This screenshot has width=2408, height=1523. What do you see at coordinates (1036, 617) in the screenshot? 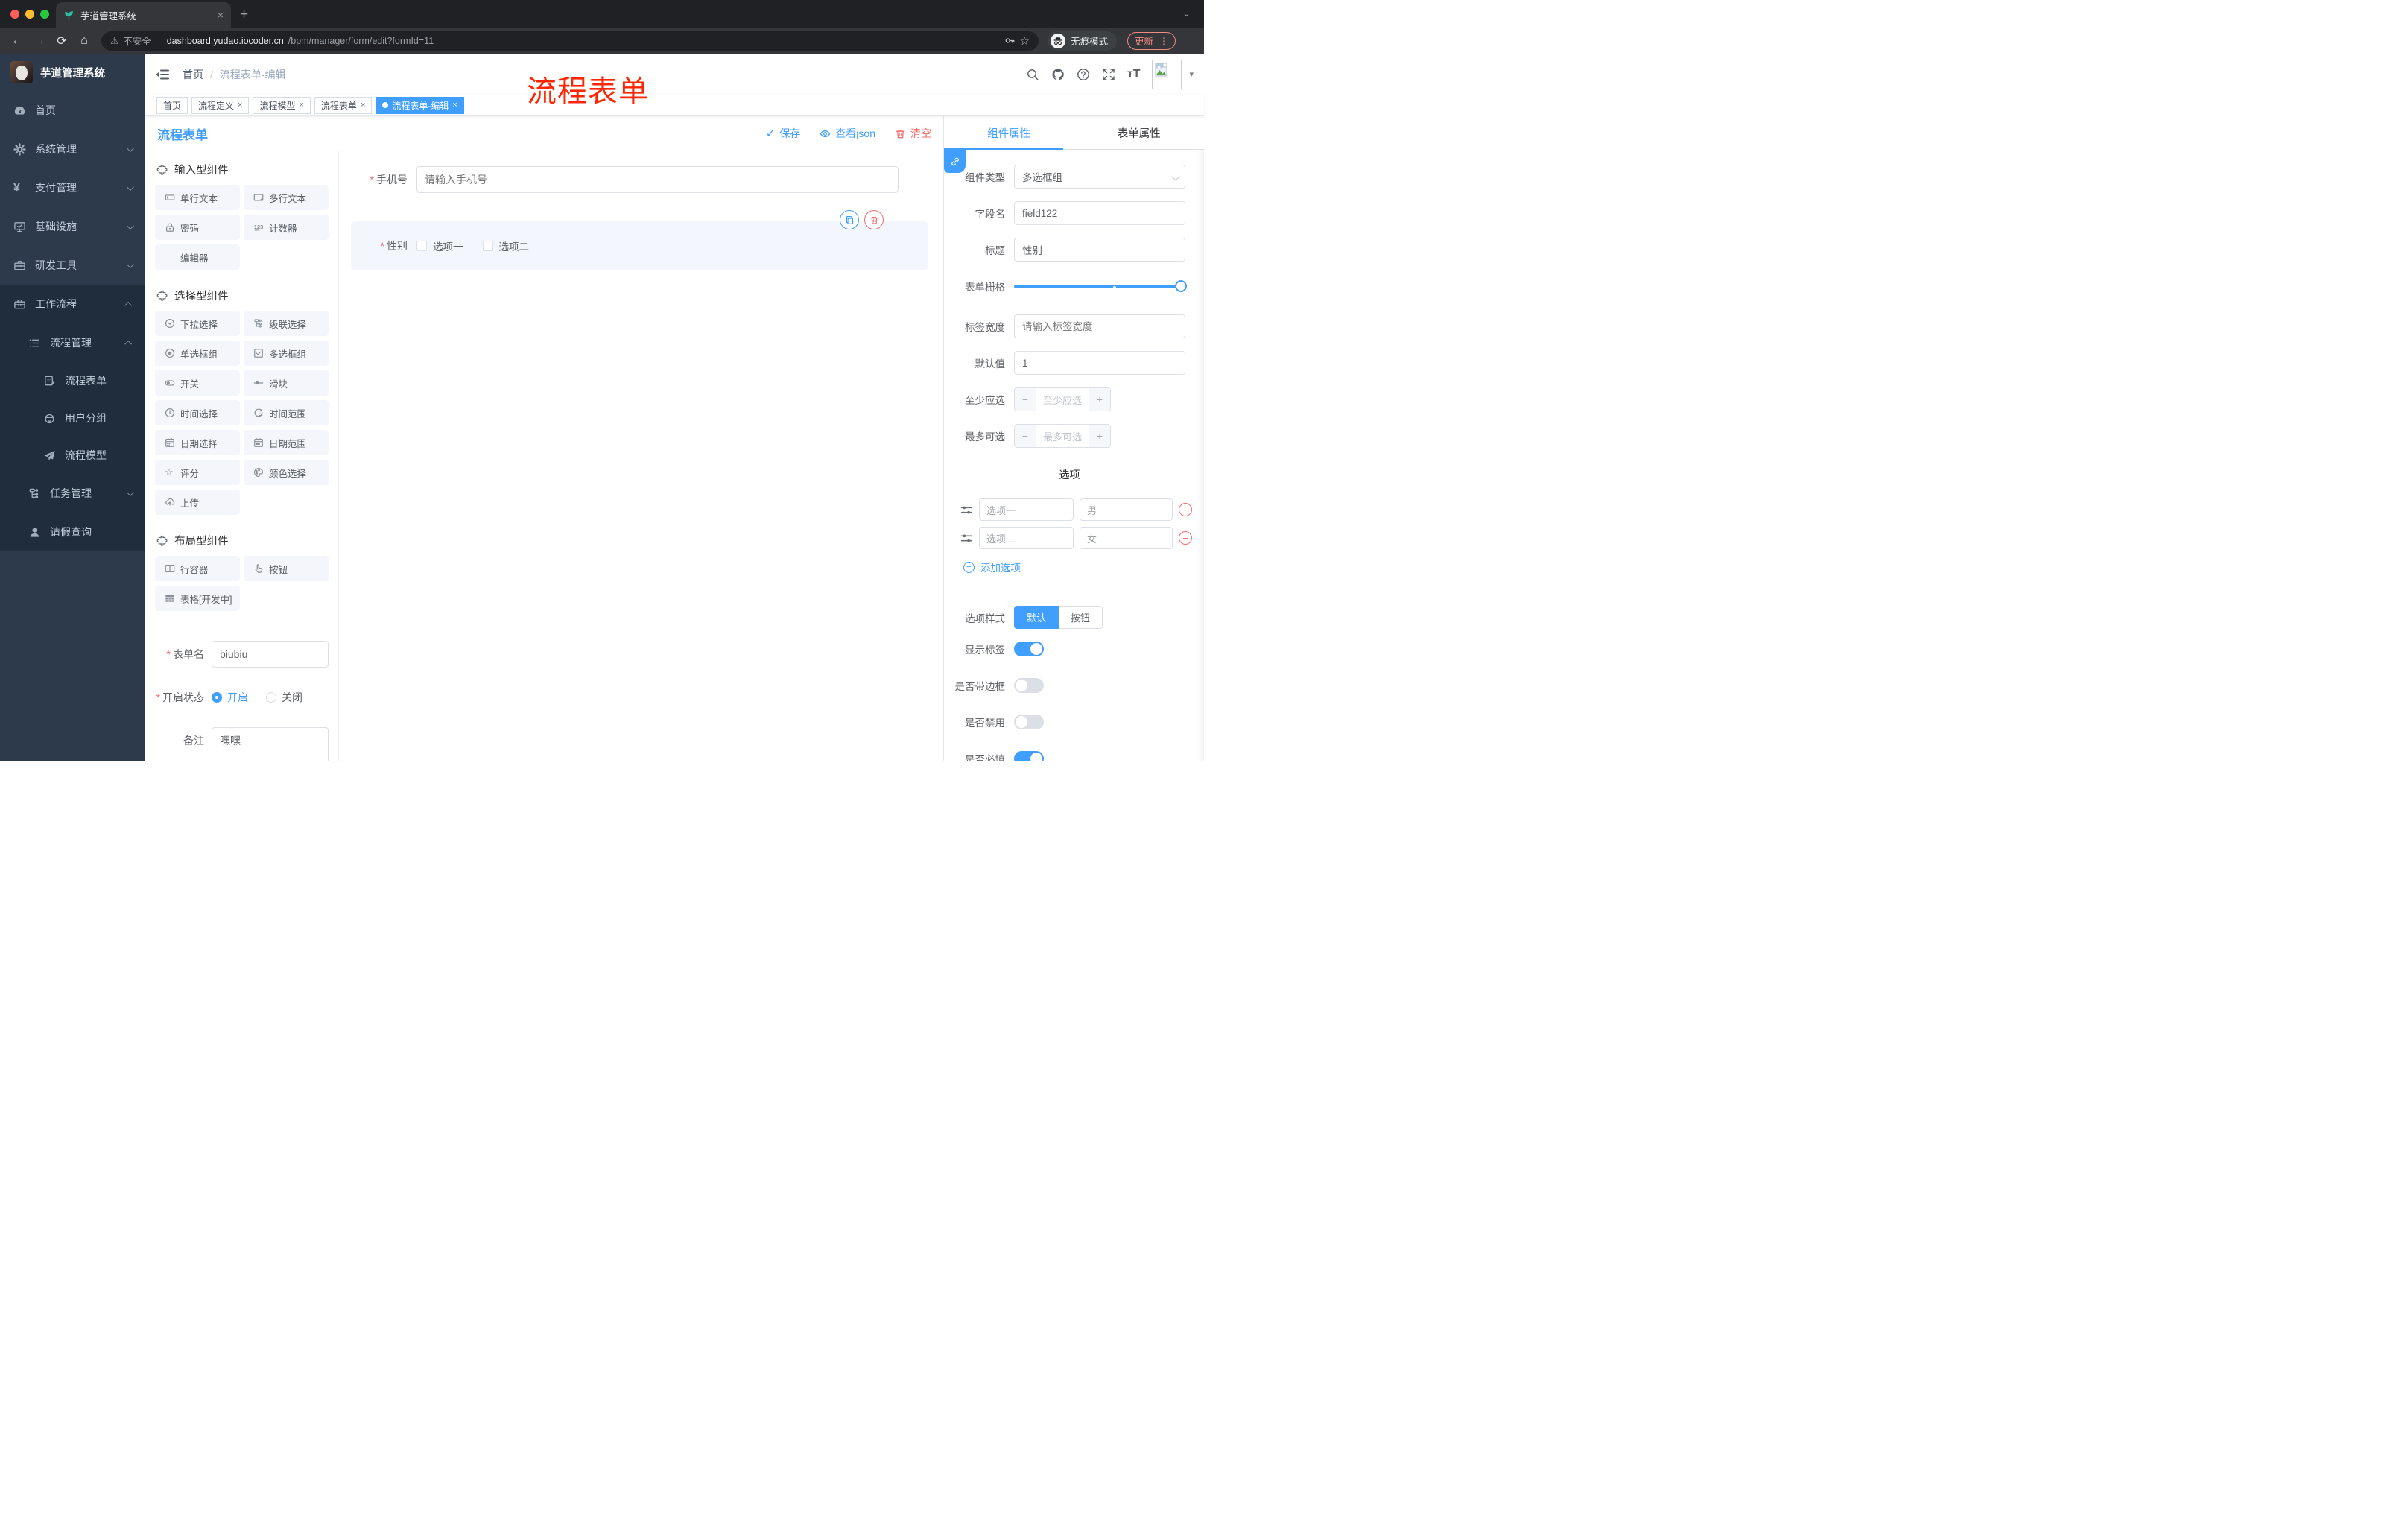
I see `style-default-button: 默认` at bounding box center [1036, 617].